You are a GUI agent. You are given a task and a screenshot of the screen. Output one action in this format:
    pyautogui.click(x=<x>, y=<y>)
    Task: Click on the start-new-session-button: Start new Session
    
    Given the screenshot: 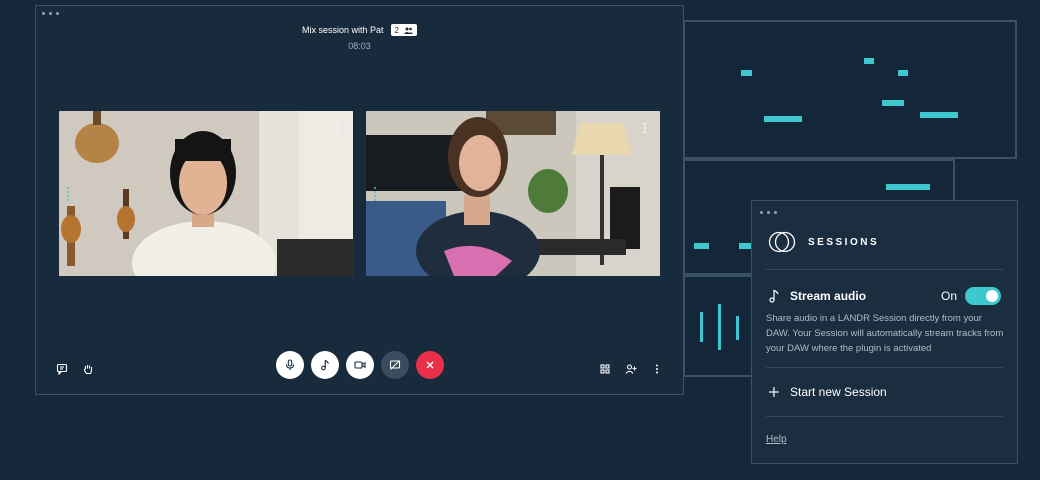 What is the action you would take?
    pyautogui.click(x=827, y=392)
    